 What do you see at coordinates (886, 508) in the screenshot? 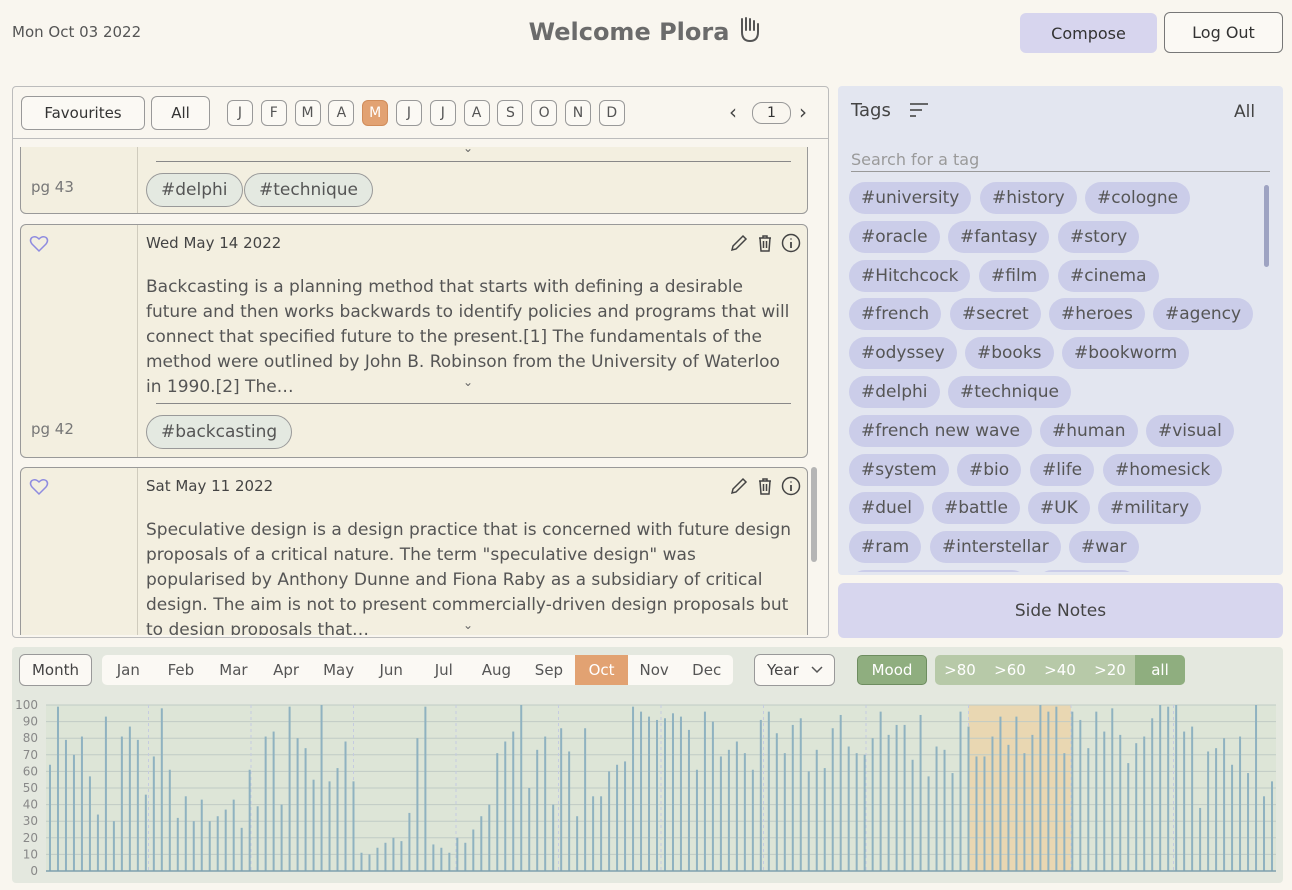
I see `tag-chip: #duel` at bounding box center [886, 508].